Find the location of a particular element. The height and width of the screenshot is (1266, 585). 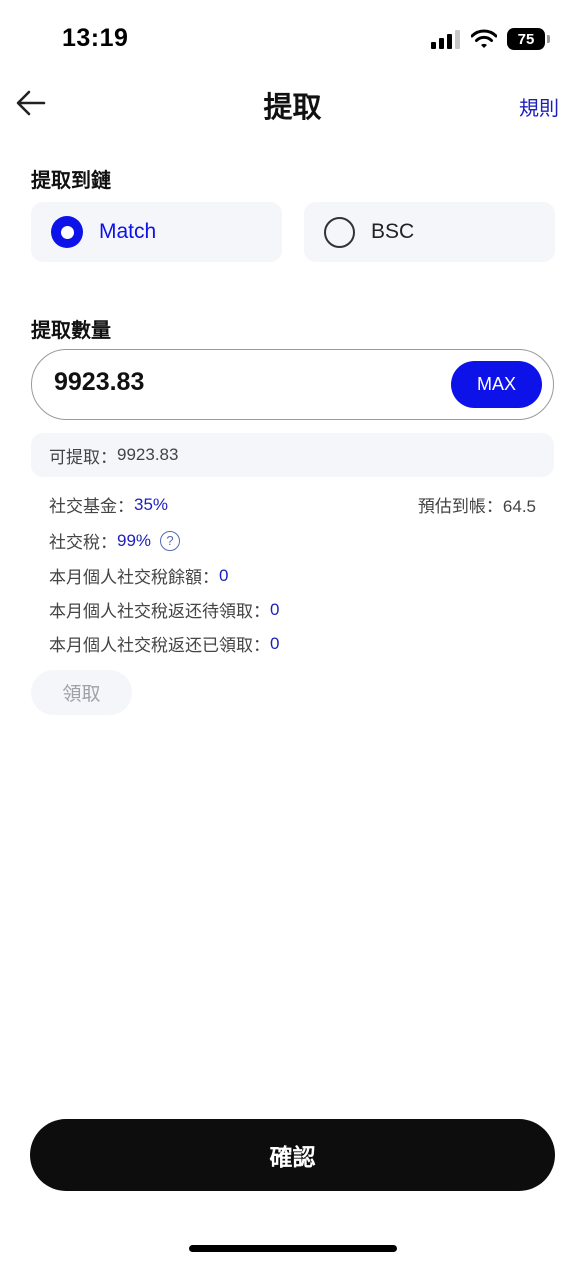

status-icons: 75 is located at coordinates (490, 39).